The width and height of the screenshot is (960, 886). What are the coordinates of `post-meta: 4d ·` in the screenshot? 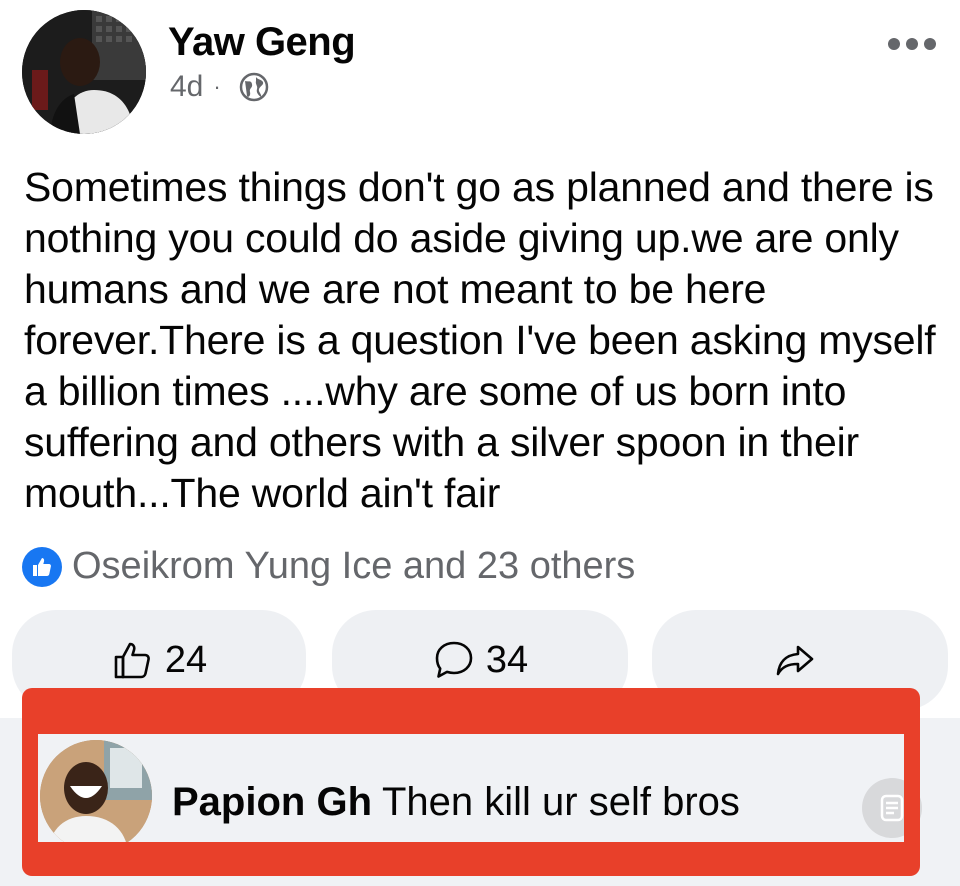 It's located at (219, 87).